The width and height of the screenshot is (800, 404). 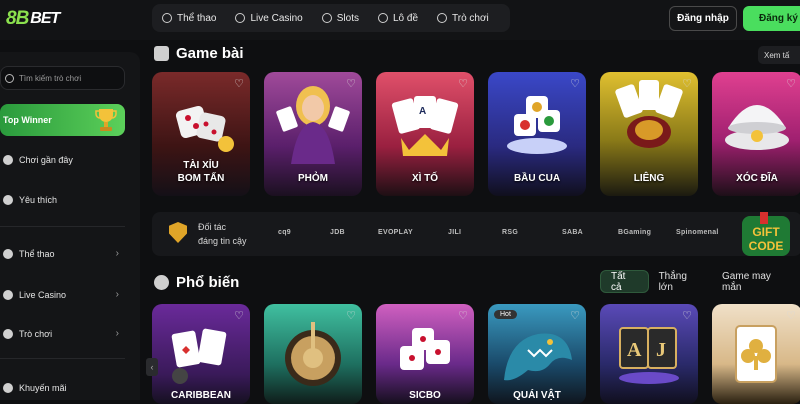 What do you see at coordinates (779, 55) in the screenshot?
I see `see-all-button: Xem tấ` at bounding box center [779, 55].